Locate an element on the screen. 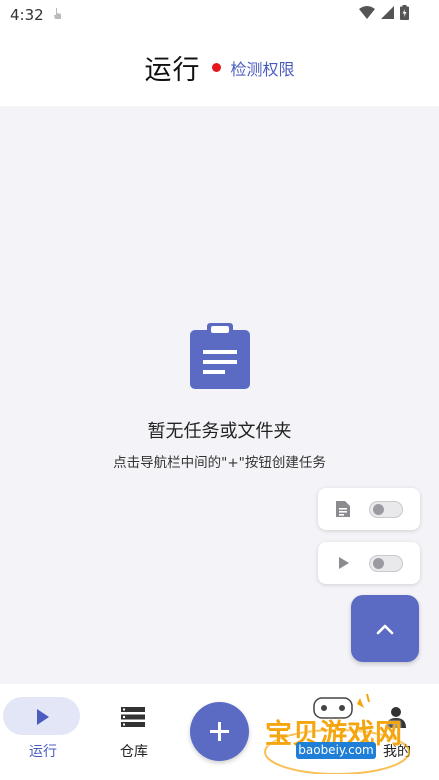 Image resolution: width=439 pixels, height=780 pixels. header-title-row: 运行 检测权限 is located at coordinates (219, 67).